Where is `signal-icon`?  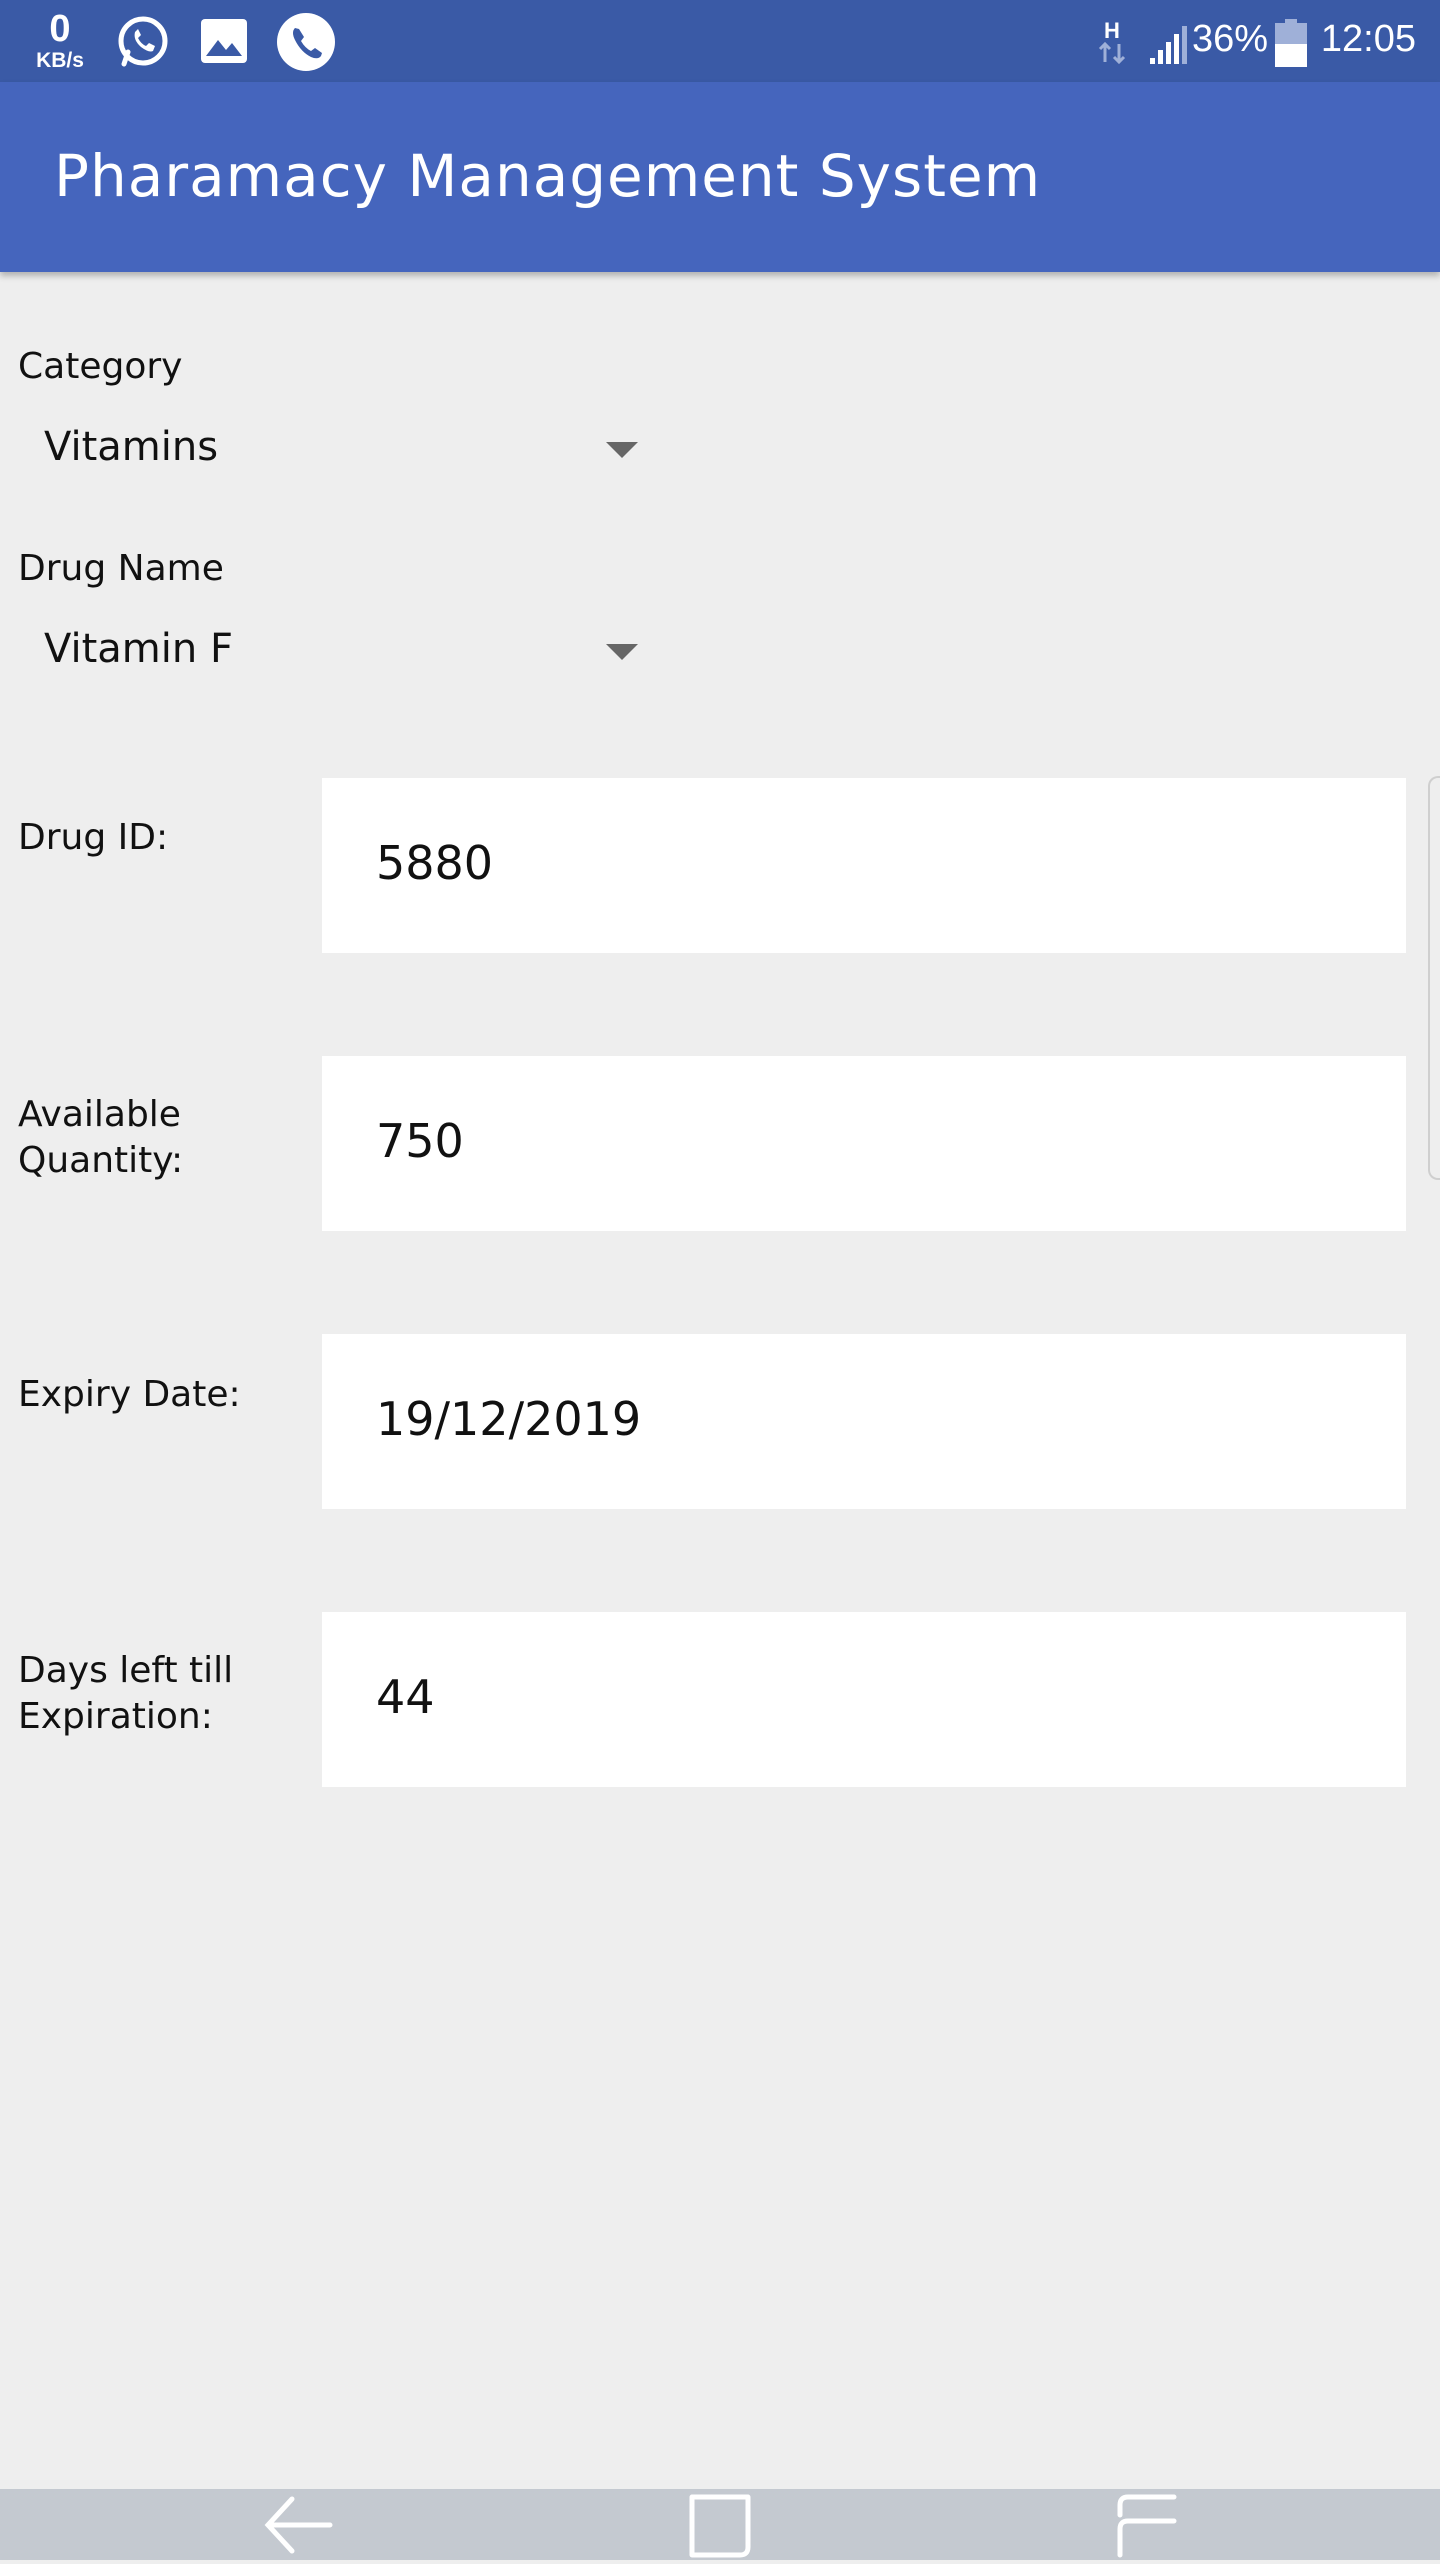
signal-icon is located at coordinates (1169, 47).